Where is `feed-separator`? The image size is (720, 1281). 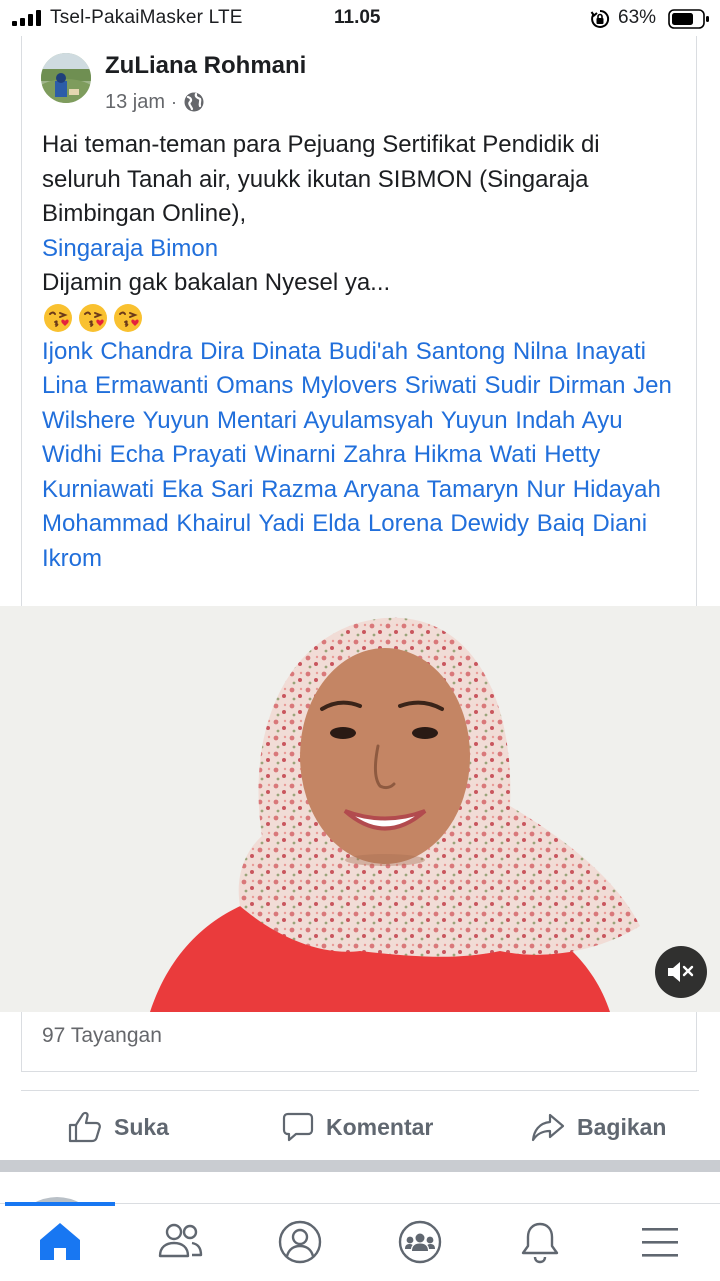
feed-separator is located at coordinates (360, 1166).